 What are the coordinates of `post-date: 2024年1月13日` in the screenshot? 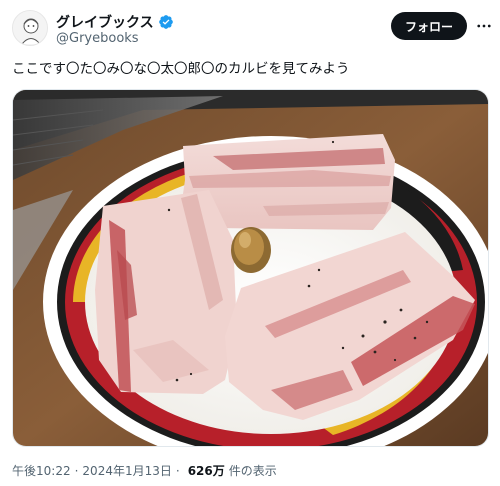 It's located at (126, 470).